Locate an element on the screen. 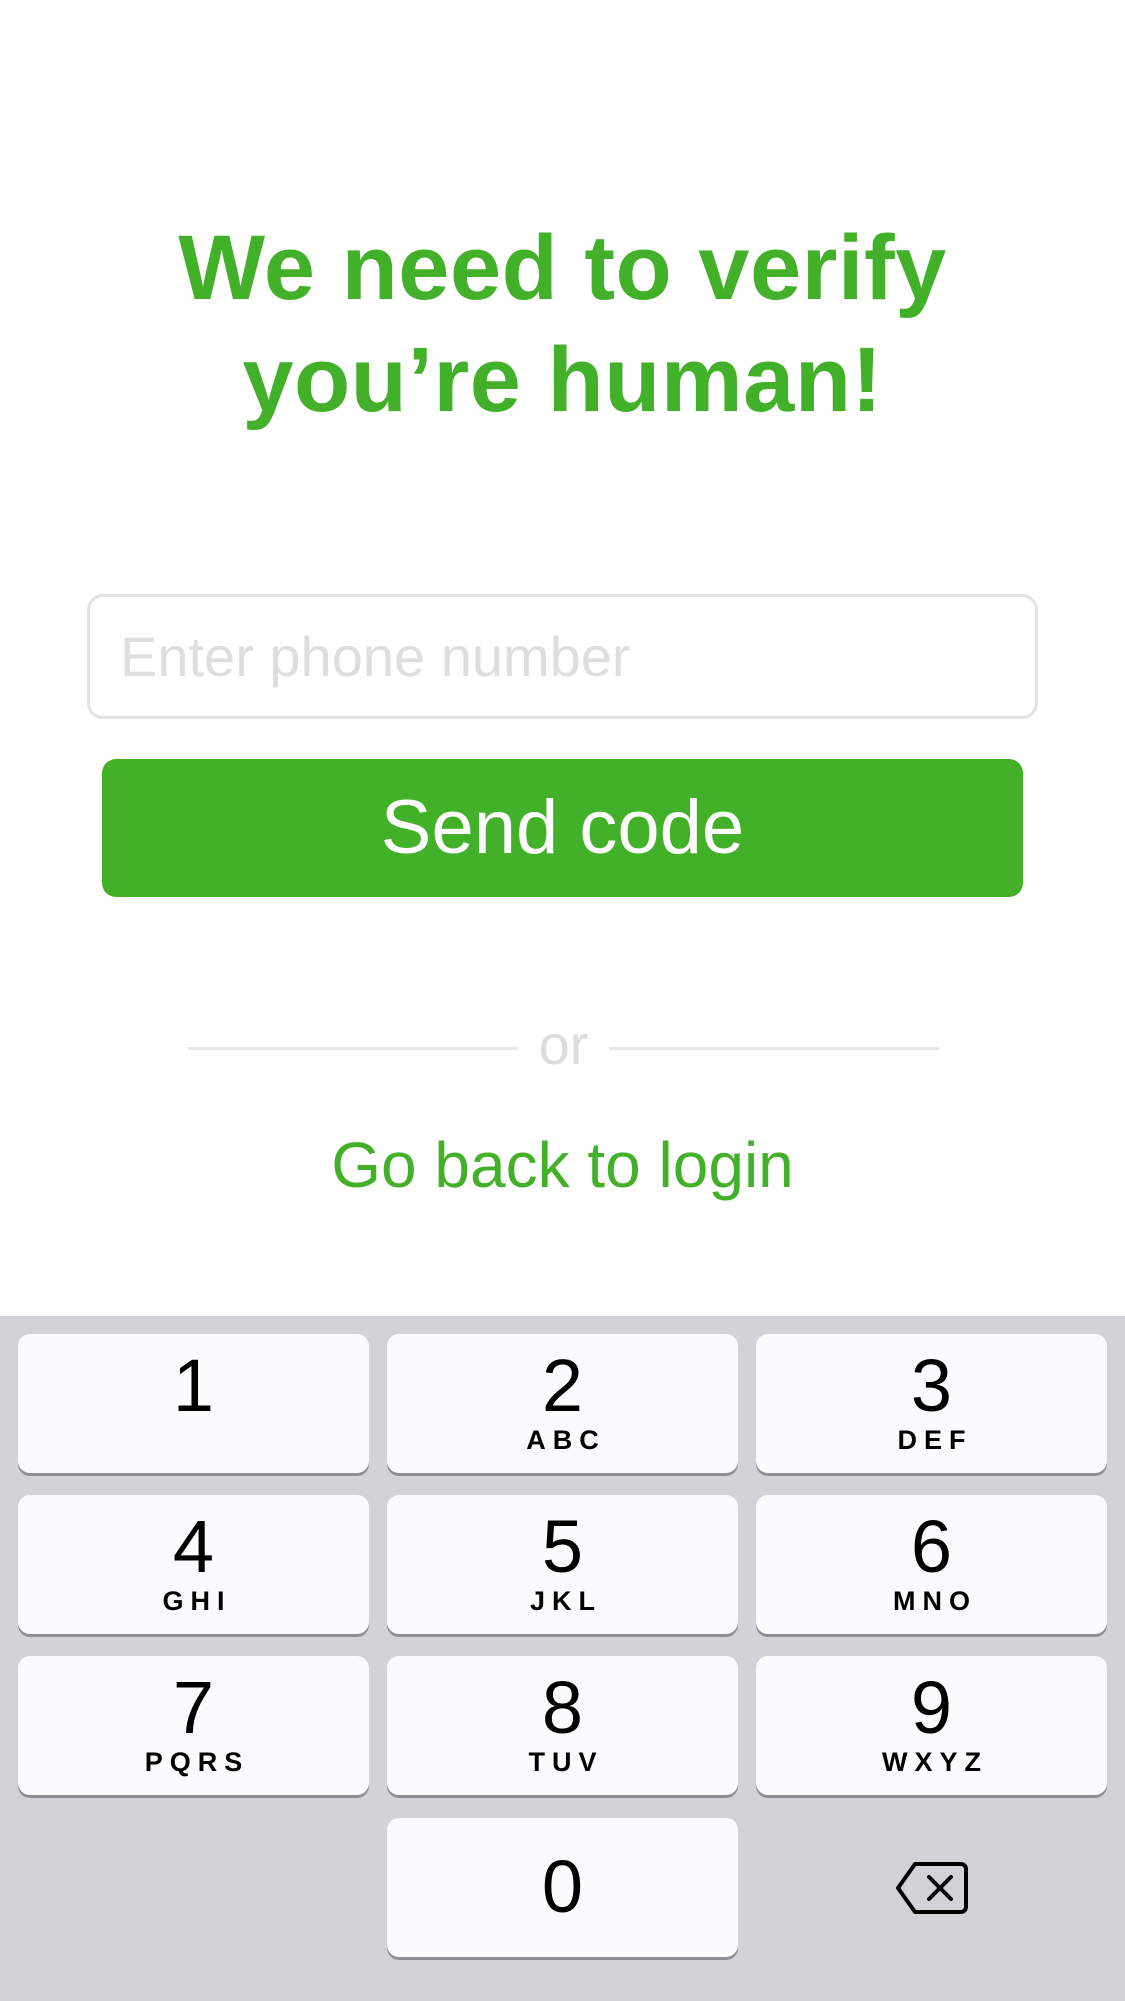 The height and width of the screenshot is (2001, 1125). key-digit: 2 is located at coordinates (562, 1385).